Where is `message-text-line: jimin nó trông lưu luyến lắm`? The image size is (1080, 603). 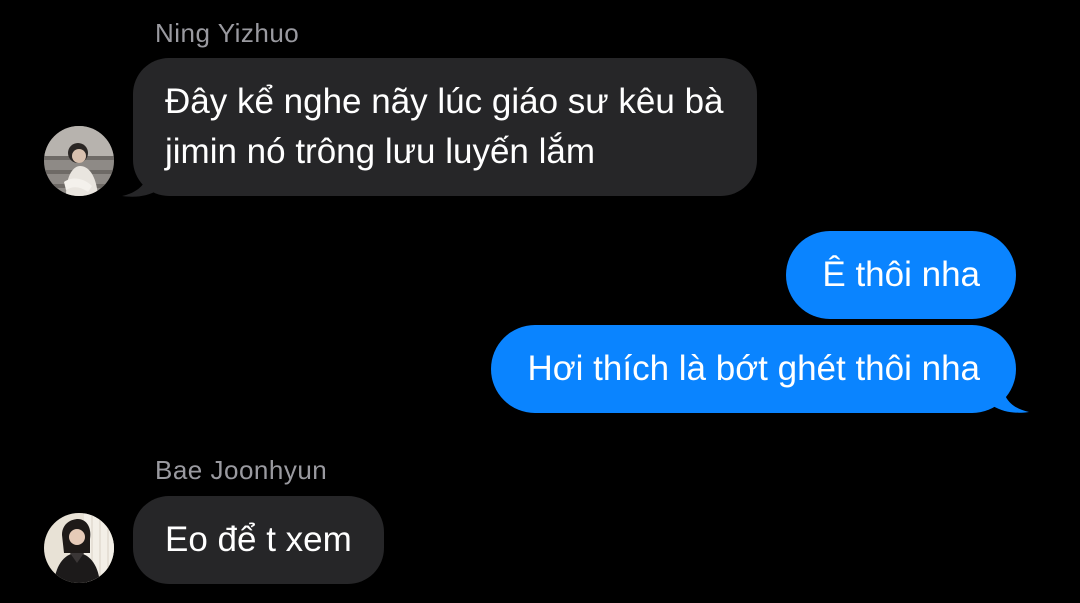 message-text-line: jimin nó trông lưu luyến lắm is located at coordinates (380, 151).